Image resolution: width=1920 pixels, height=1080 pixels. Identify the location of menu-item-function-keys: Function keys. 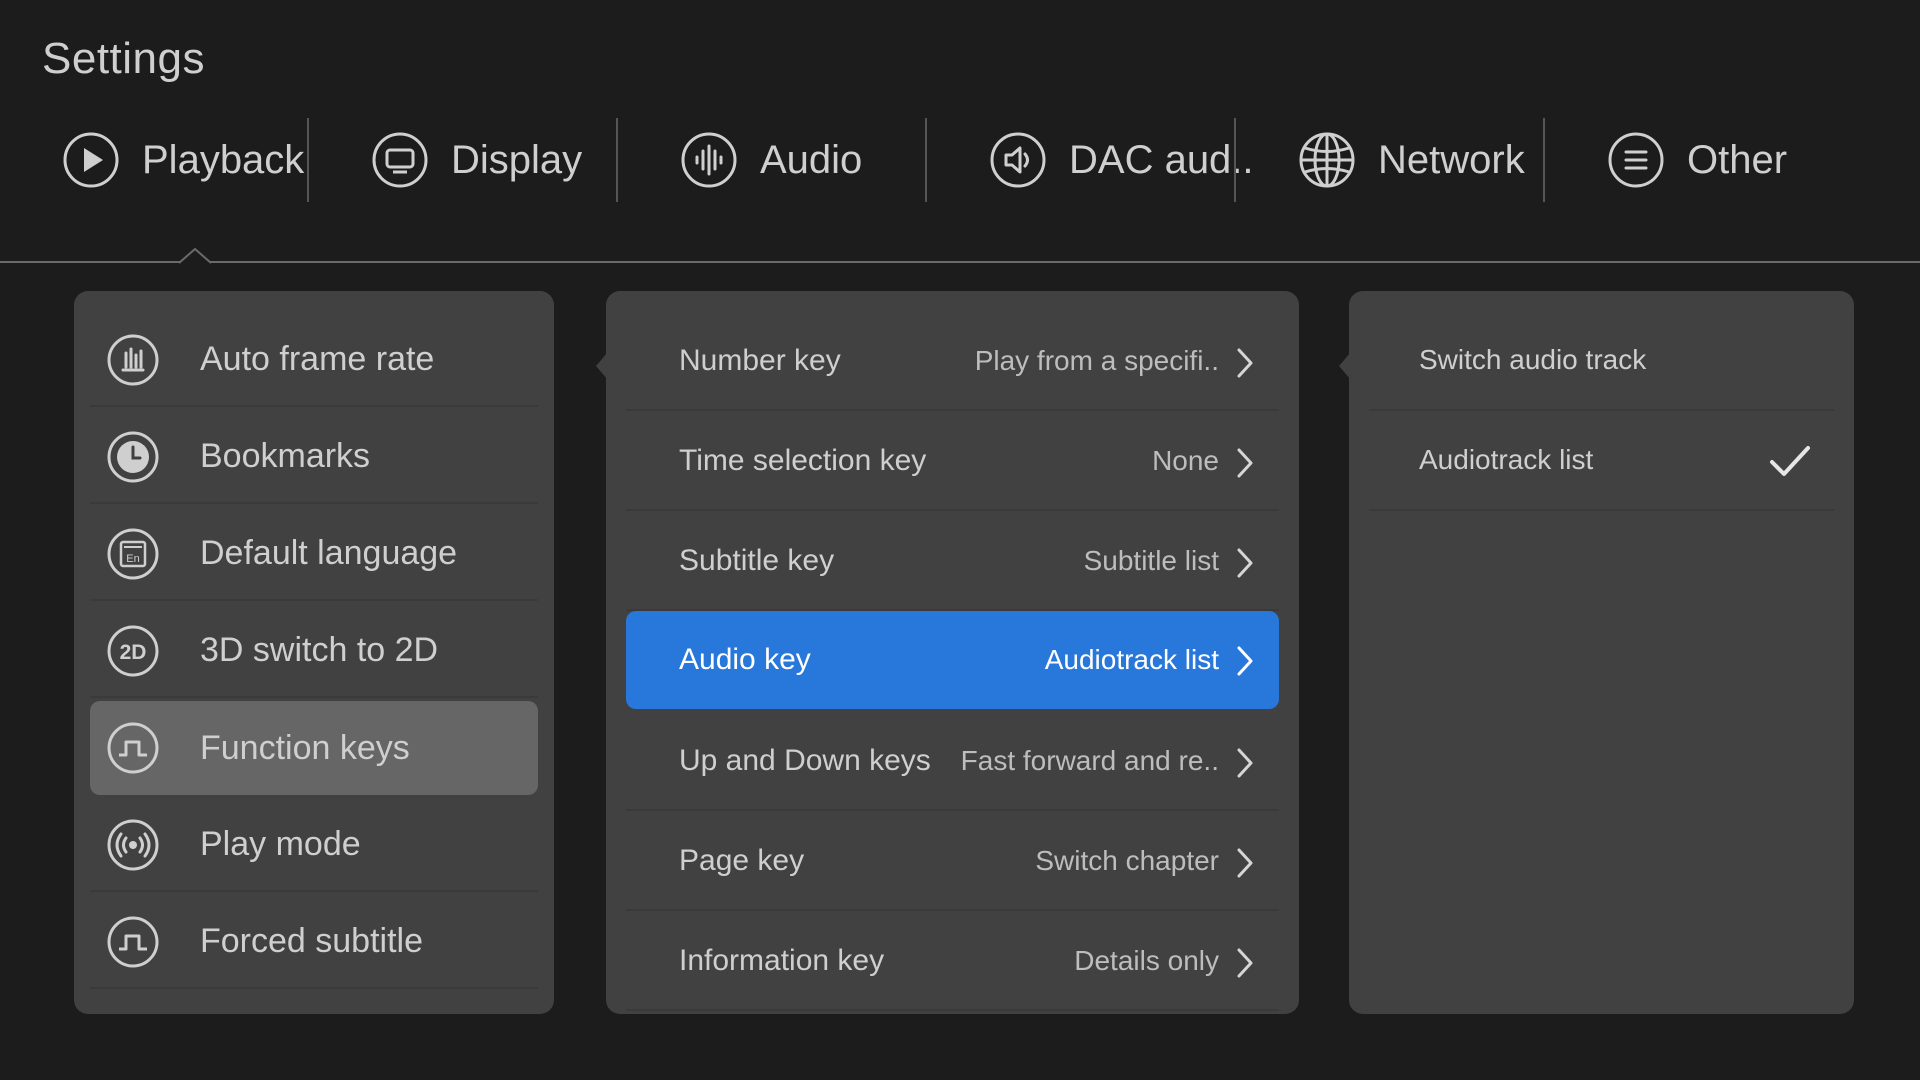
(314, 748).